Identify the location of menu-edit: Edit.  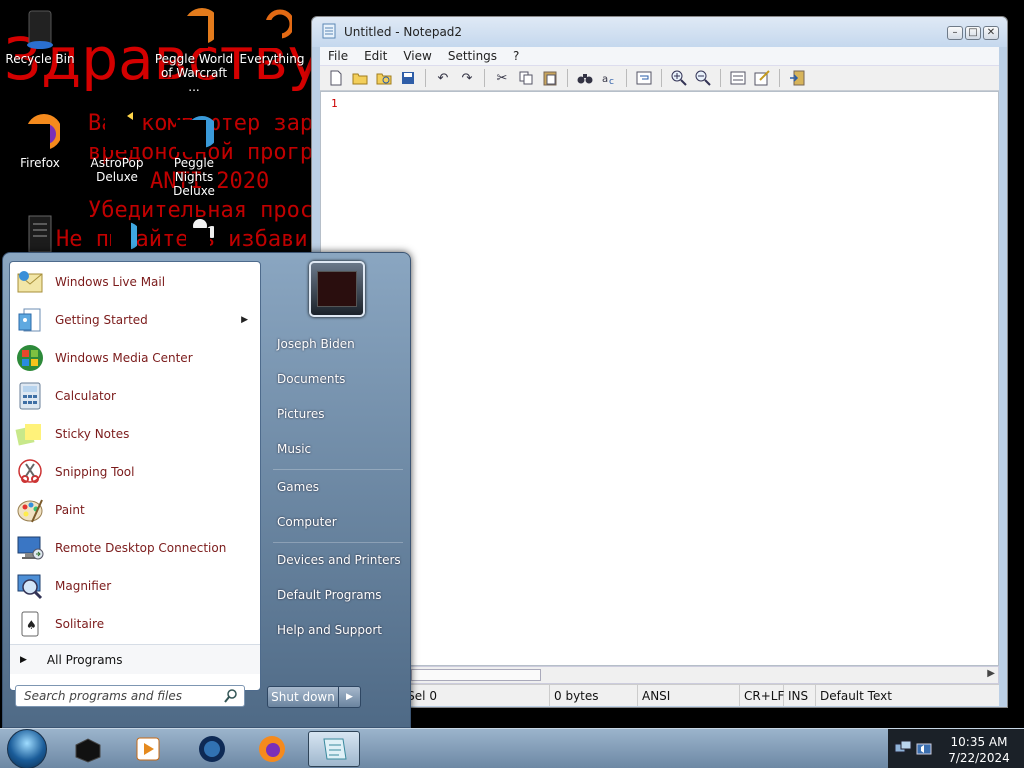
(375, 56).